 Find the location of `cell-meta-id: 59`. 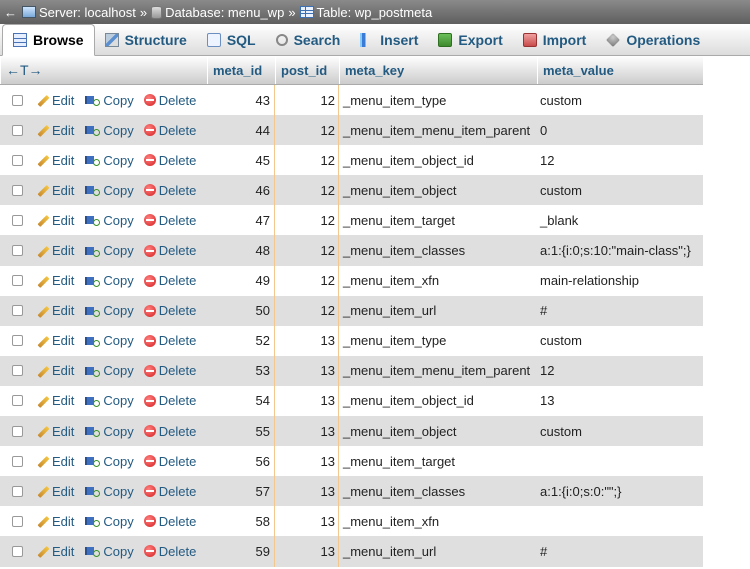

cell-meta-id: 59 is located at coordinates (241, 551).